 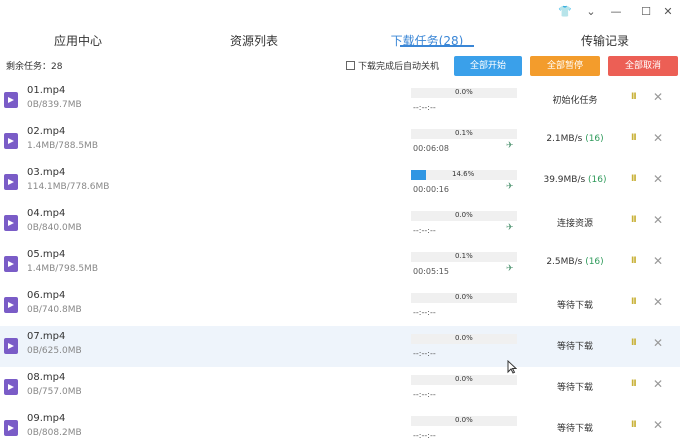 What do you see at coordinates (392, 65) in the screenshot?
I see `auto-shutdown-option: 下载完成后自动关机` at bounding box center [392, 65].